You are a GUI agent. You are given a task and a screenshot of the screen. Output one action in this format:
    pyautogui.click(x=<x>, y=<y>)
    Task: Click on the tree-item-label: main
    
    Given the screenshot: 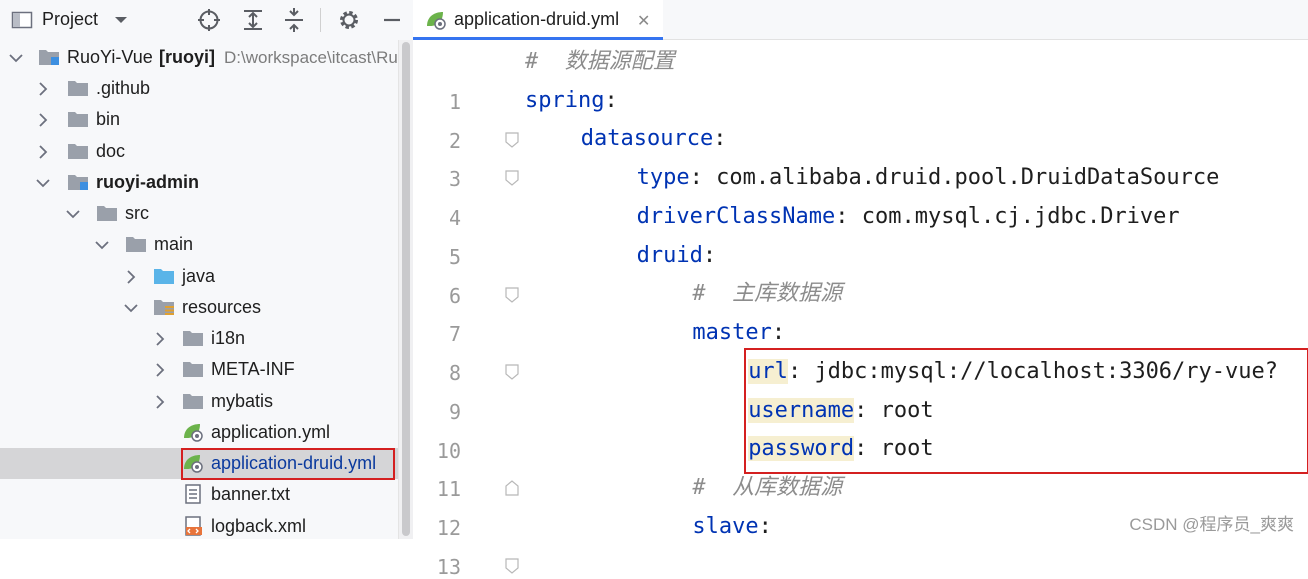 What is the action you would take?
    pyautogui.click(x=174, y=244)
    